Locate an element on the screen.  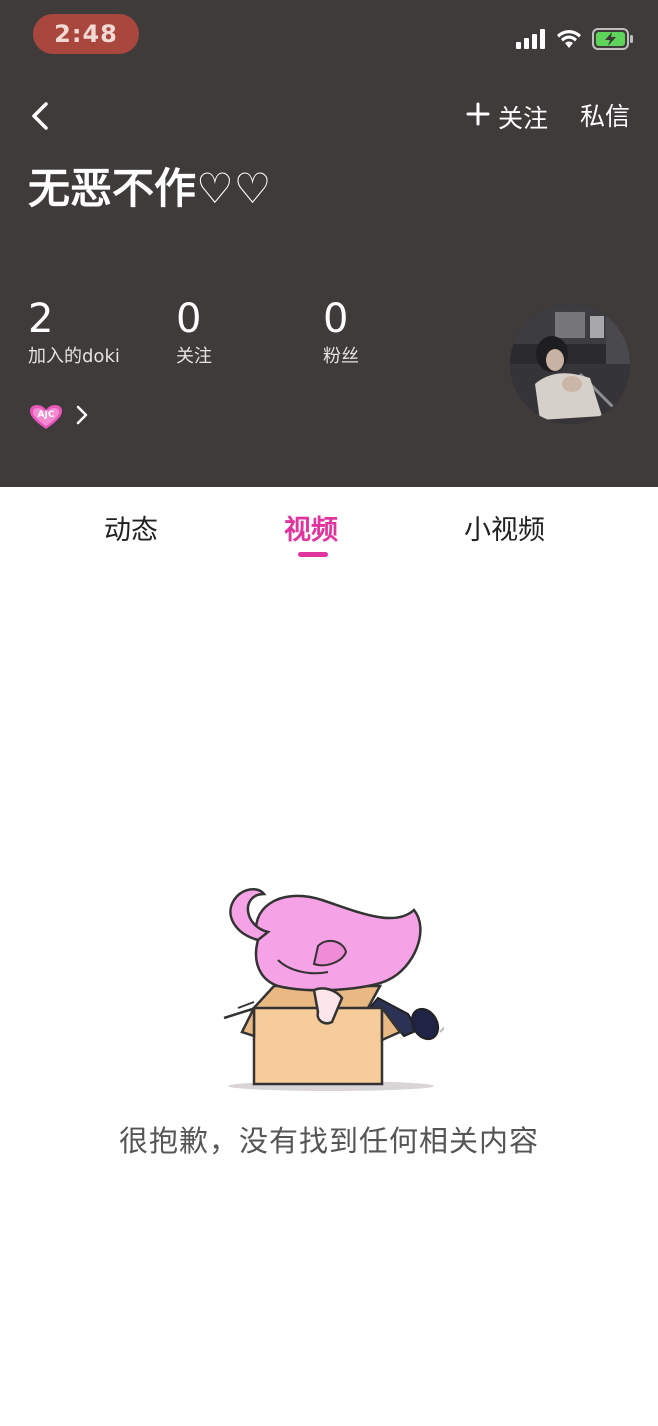
avatar is located at coordinates (570, 364).